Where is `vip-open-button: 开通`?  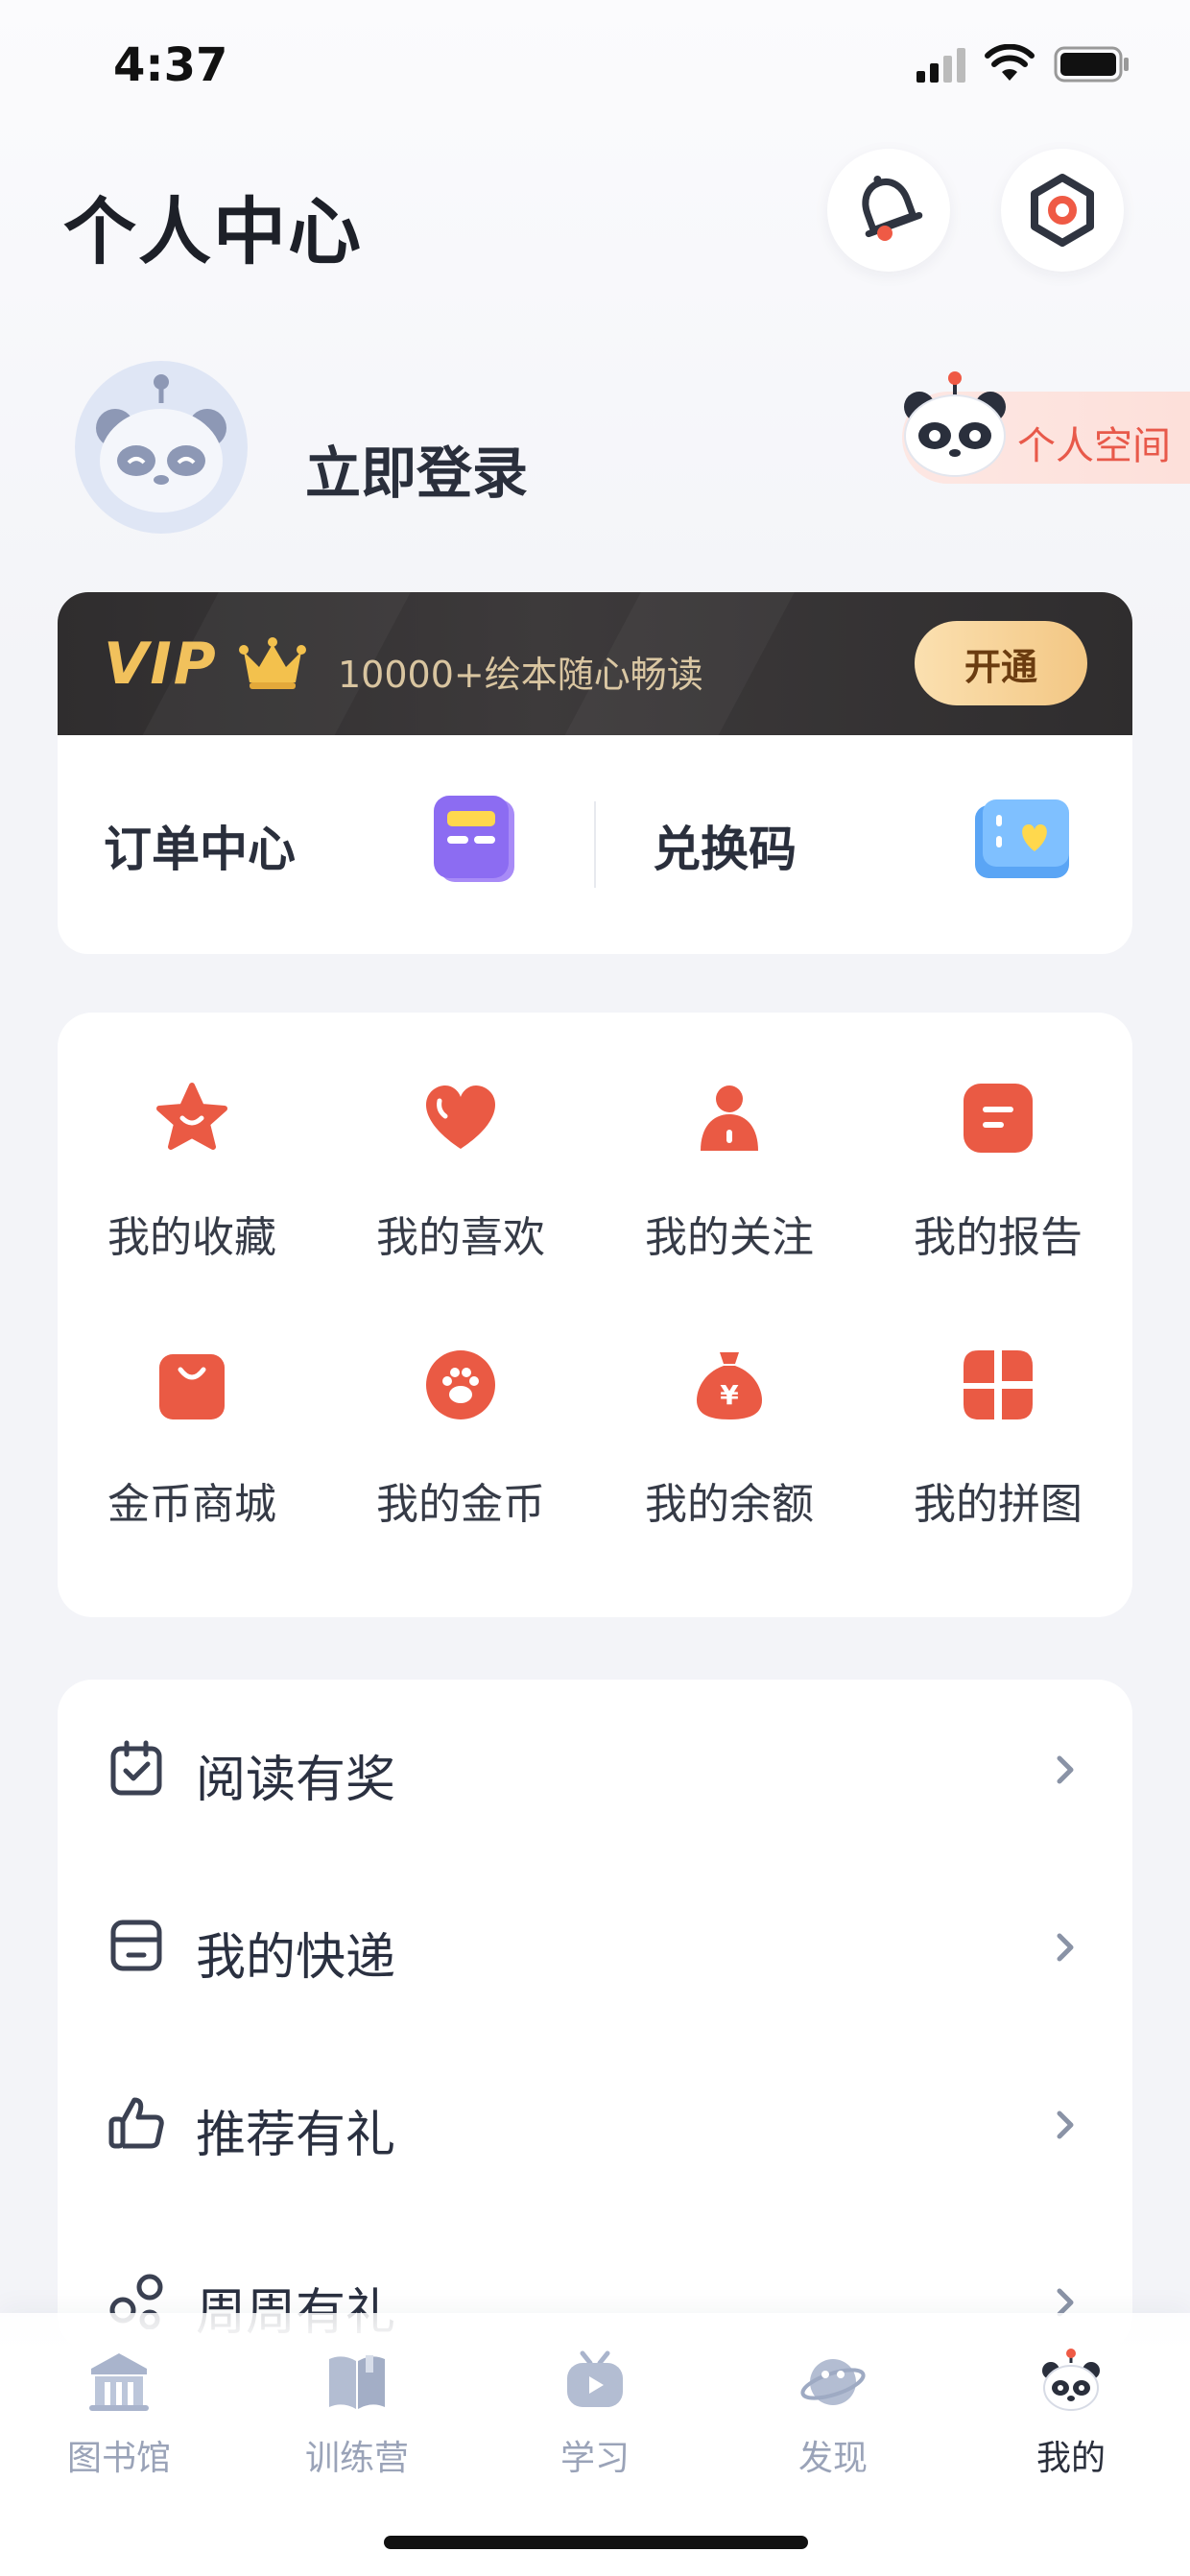
vip-open-button: 开通 is located at coordinates (1001, 663).